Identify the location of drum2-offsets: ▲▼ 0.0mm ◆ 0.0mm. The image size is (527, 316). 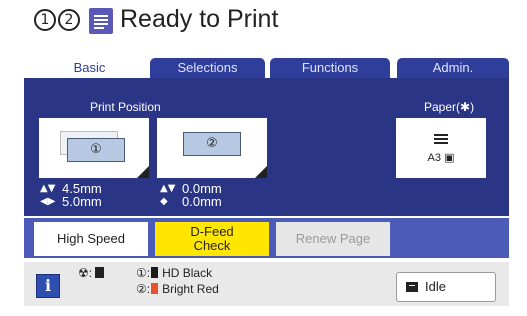
(191, 195).